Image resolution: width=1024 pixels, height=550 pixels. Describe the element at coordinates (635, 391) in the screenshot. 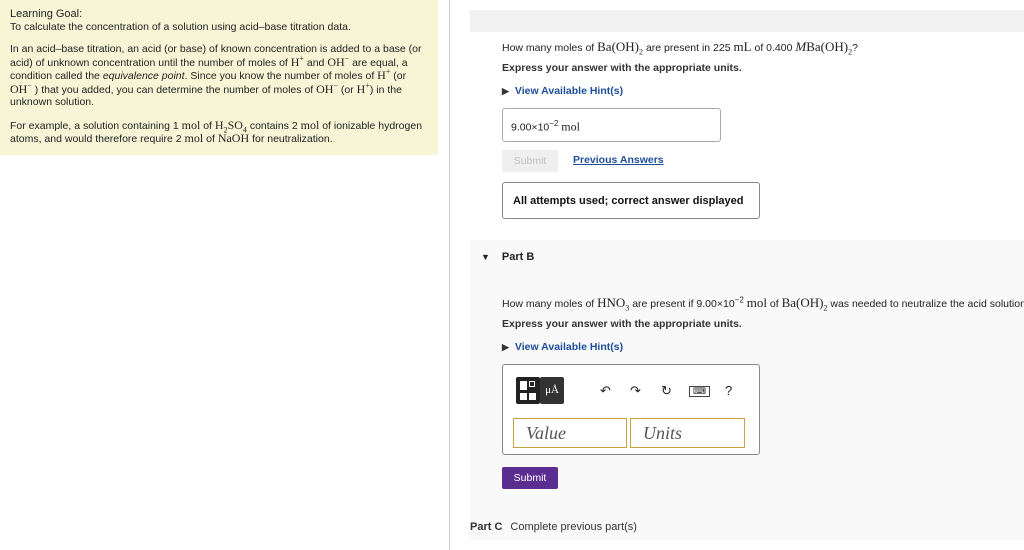

I see `redo-icon: ↷` at that location.